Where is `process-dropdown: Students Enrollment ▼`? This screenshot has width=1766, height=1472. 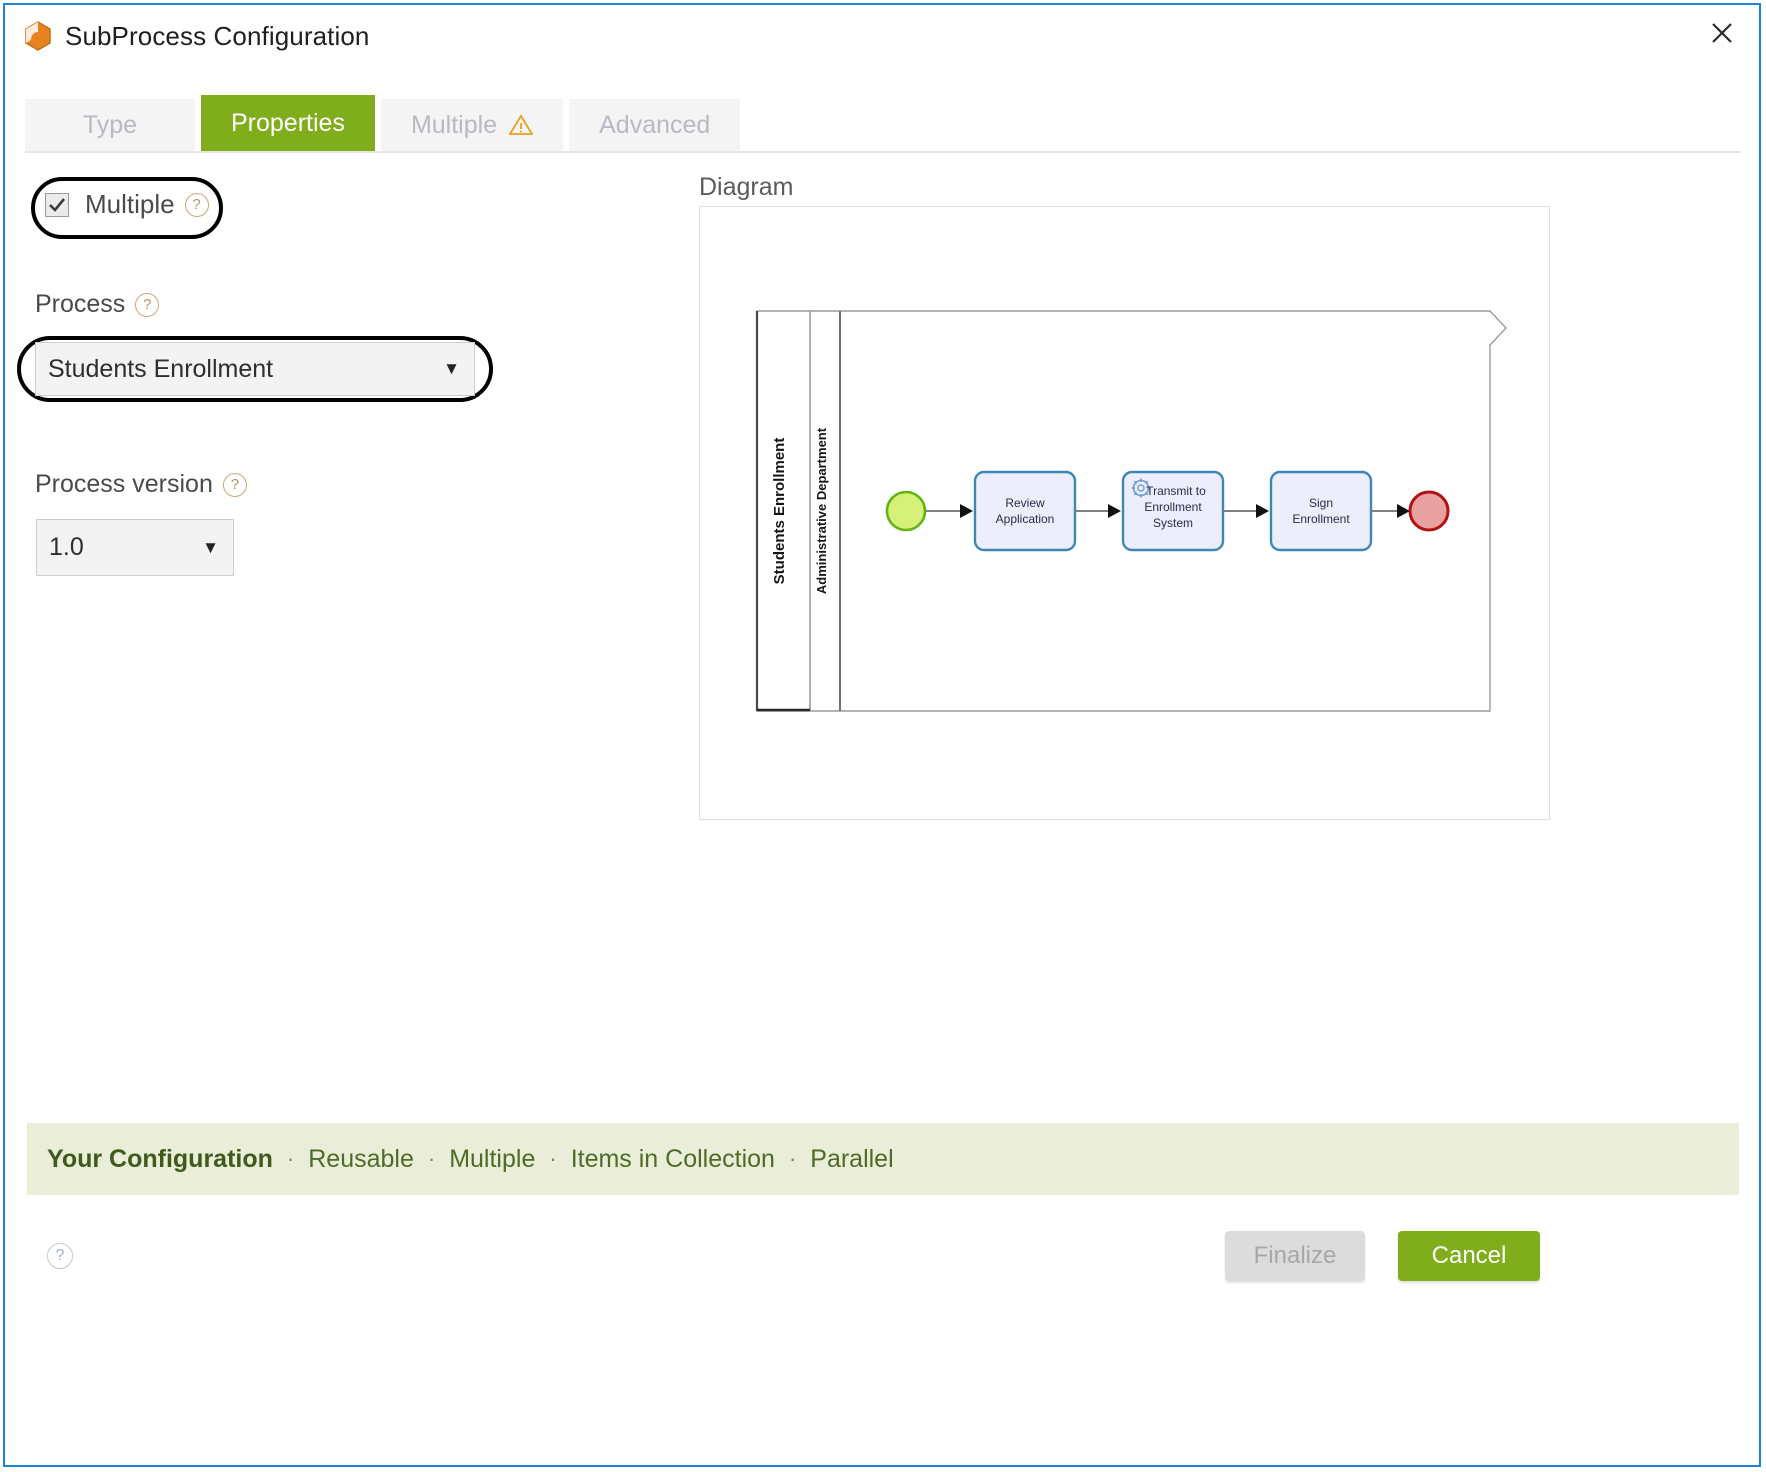 process-dropdown: Students Enrollment ▼ is located at coordinates (255, 369).